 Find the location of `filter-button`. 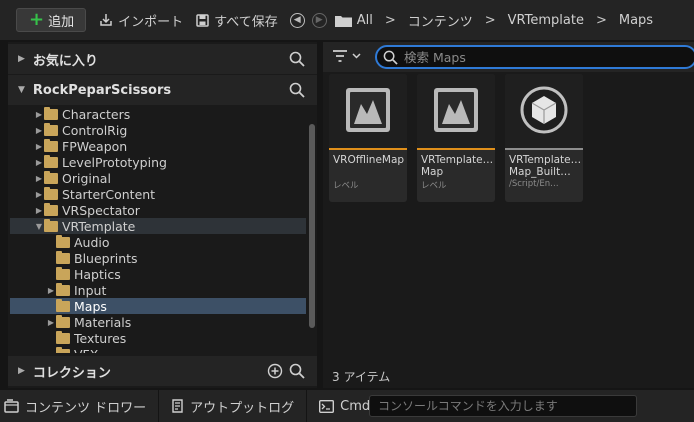

filter-button is located at coordinates (347, 56).